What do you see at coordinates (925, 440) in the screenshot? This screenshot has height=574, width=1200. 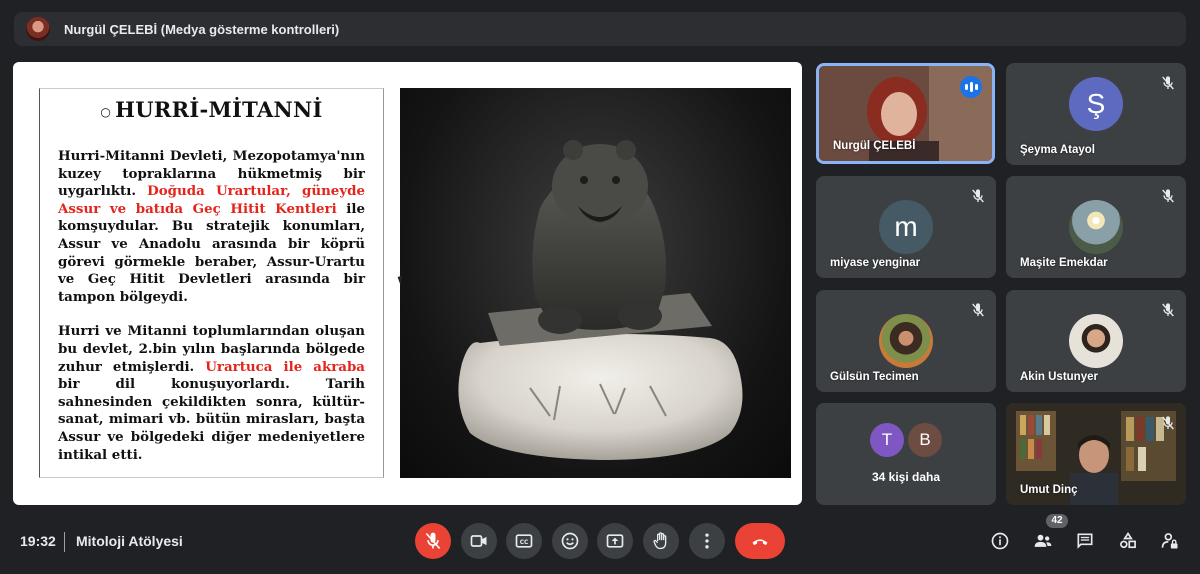 I see `avatar: B` at bounding box center [925, 440].